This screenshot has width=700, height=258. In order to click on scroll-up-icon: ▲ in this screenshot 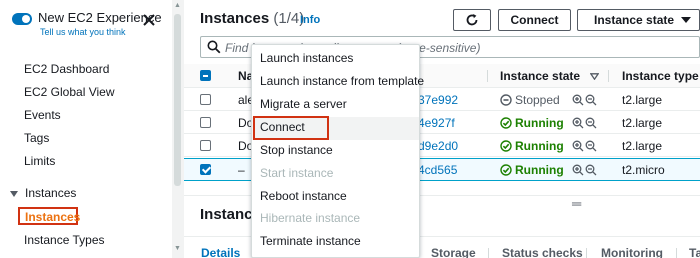, I will do `click(177, 5)`.